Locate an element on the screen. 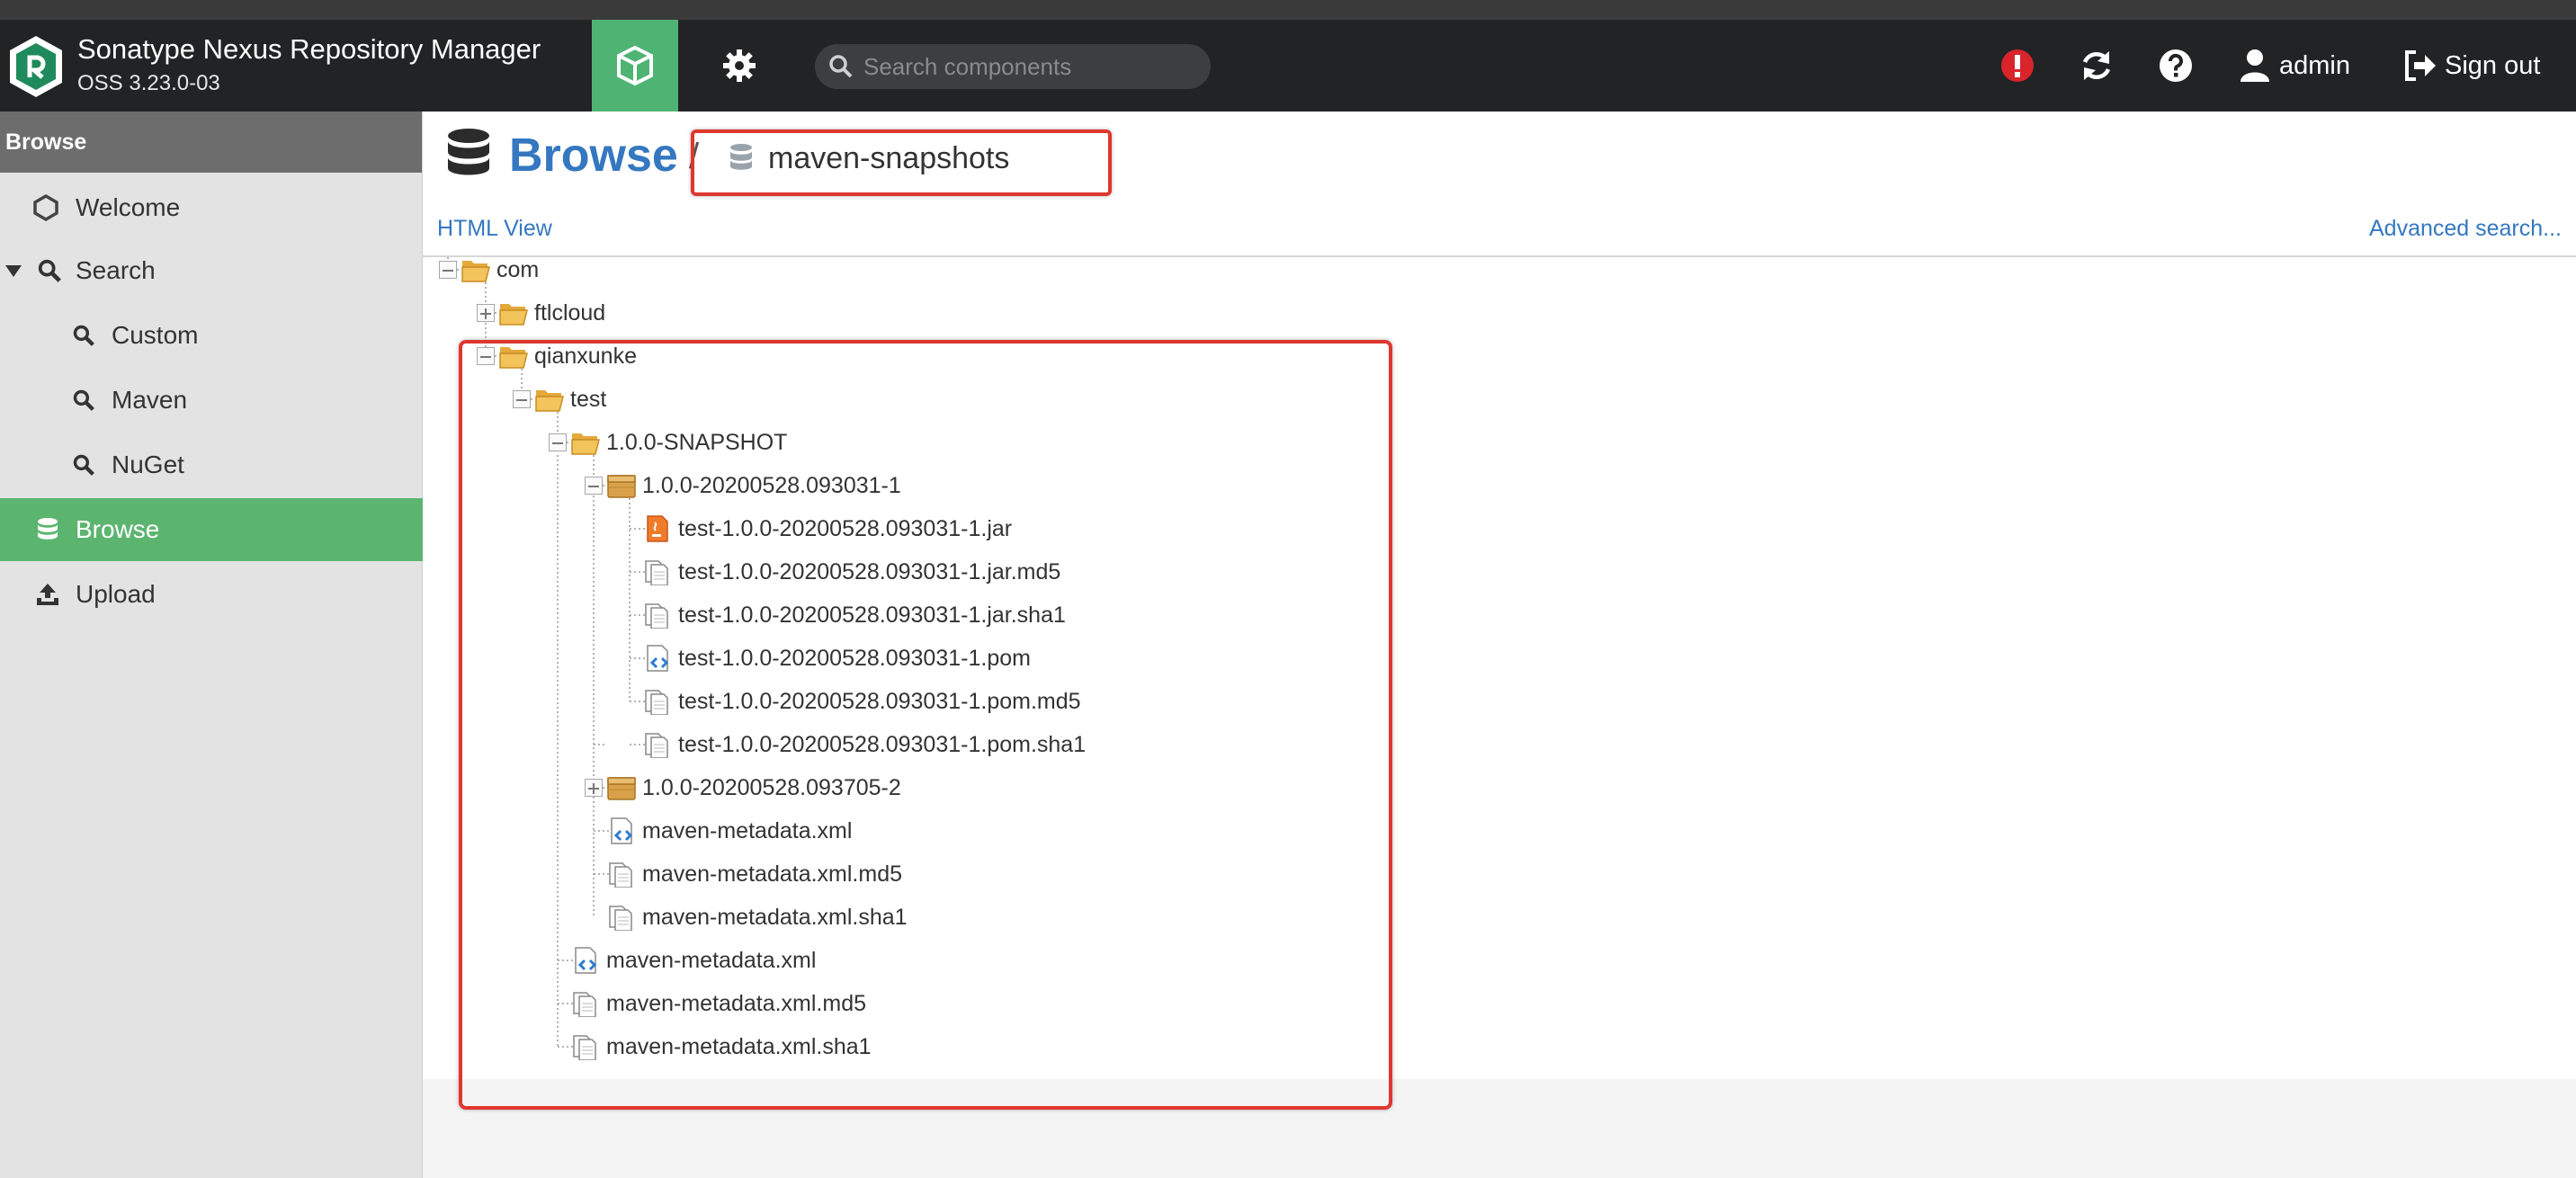 The height and width of the screenshot is (1178, 2576). administration-mode-button is located at coordinates (739, 66).